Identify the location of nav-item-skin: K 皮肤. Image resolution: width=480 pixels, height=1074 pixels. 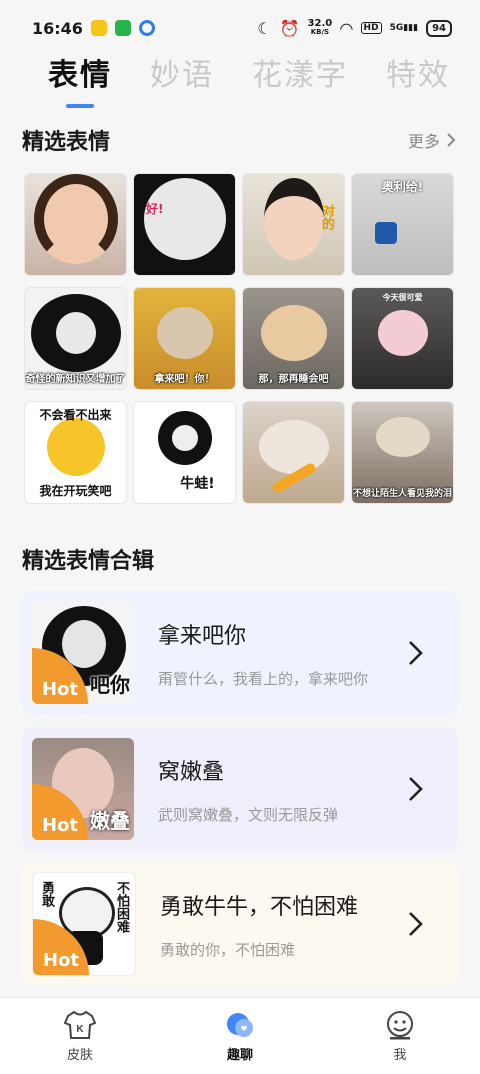
(80, 1036).